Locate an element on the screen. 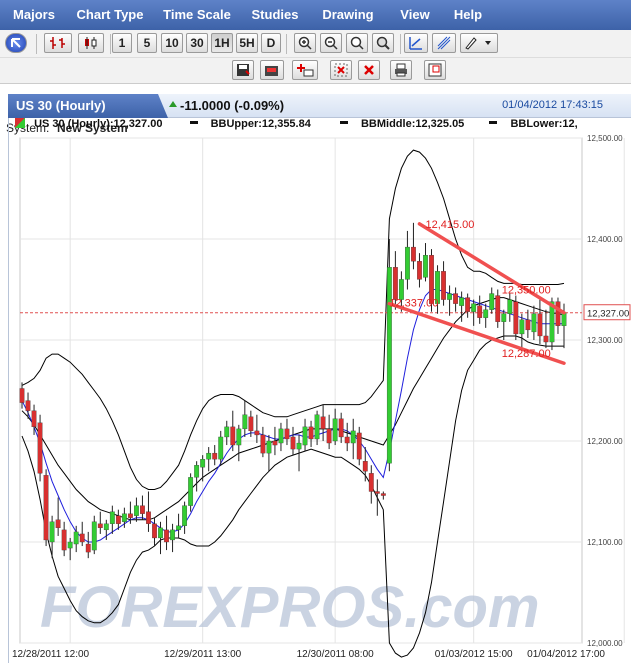 The width and height of the screenshot is (631, 663). price-annotation: 12,350.00 is located at coordinates (526, 291).